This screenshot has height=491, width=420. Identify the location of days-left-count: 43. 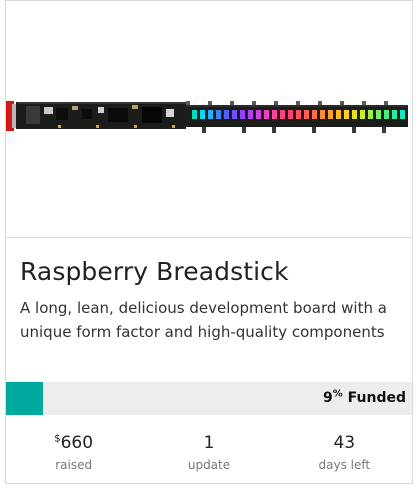
(344, 443).